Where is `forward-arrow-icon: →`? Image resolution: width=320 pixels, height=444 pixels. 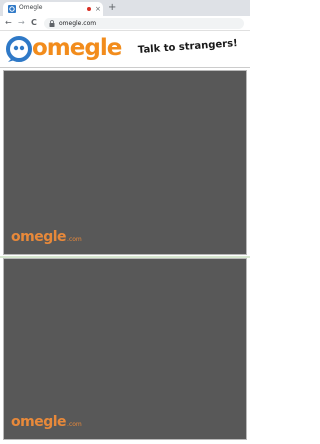 forward-arrow-icon: → is located at coordinates (21, 23).